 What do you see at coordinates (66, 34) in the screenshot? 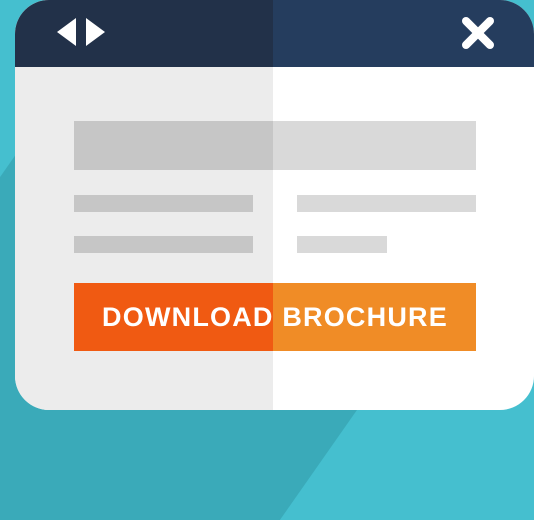
I see `chevron-left-icon` at bounding box center [66, 34].